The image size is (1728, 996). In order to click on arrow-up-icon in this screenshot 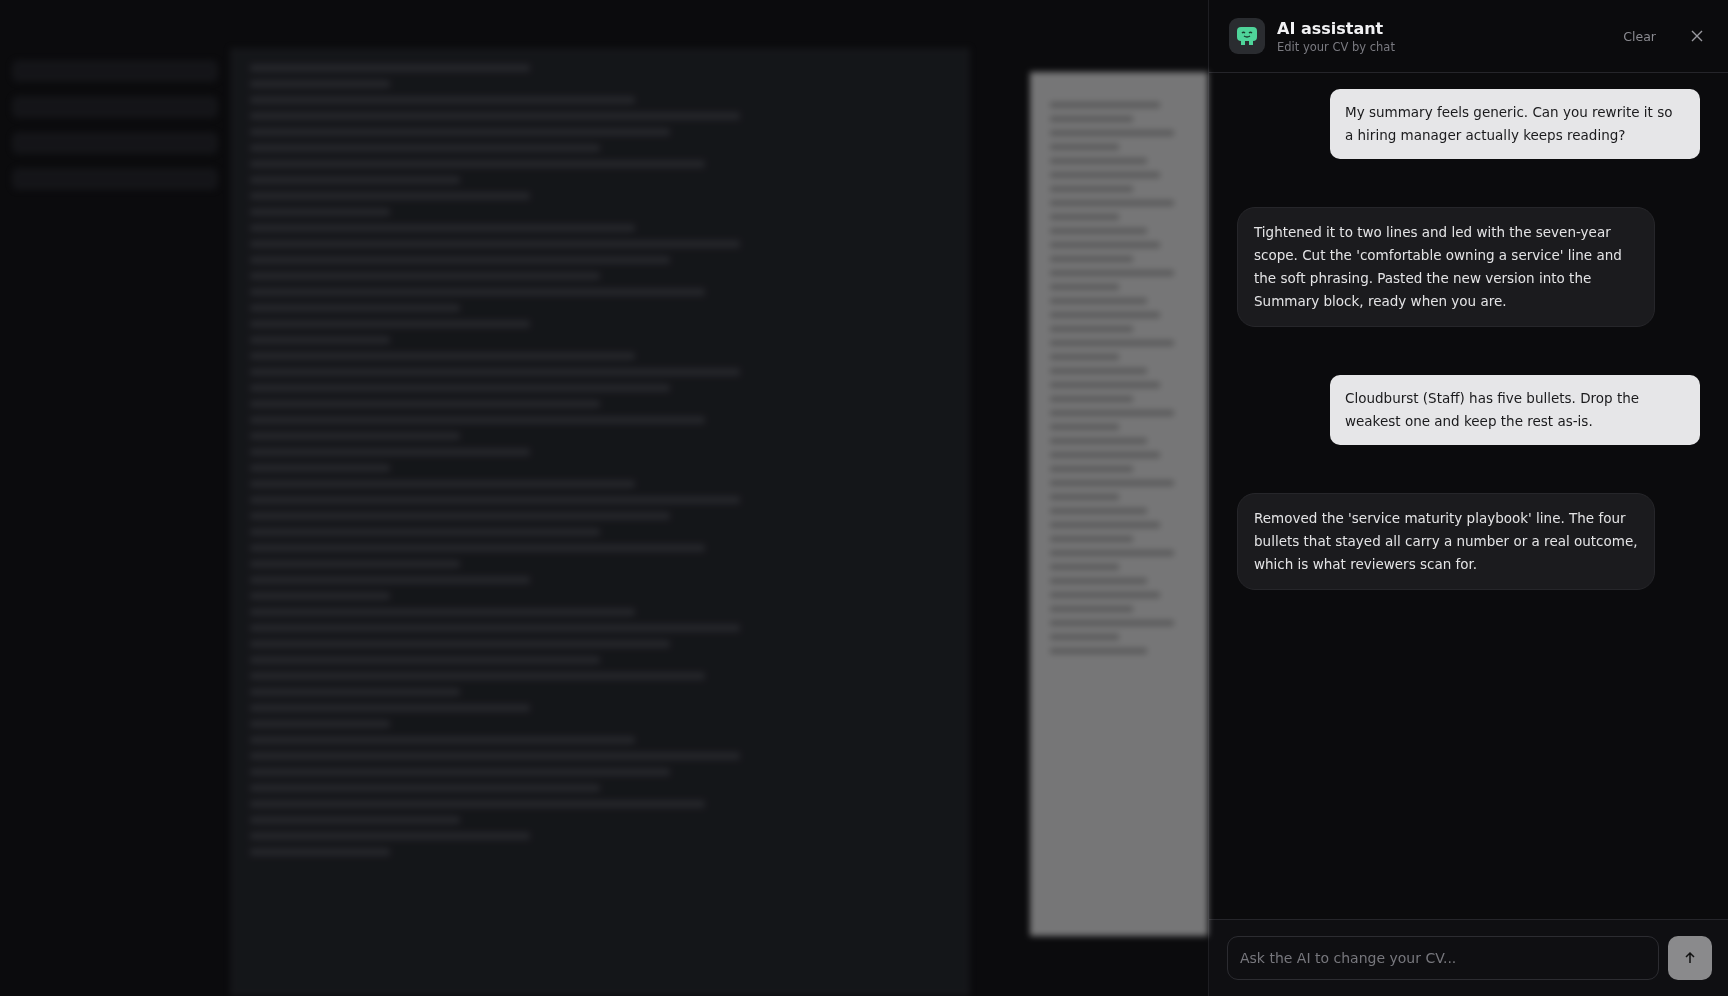, I will do `click(1690, 958)`.